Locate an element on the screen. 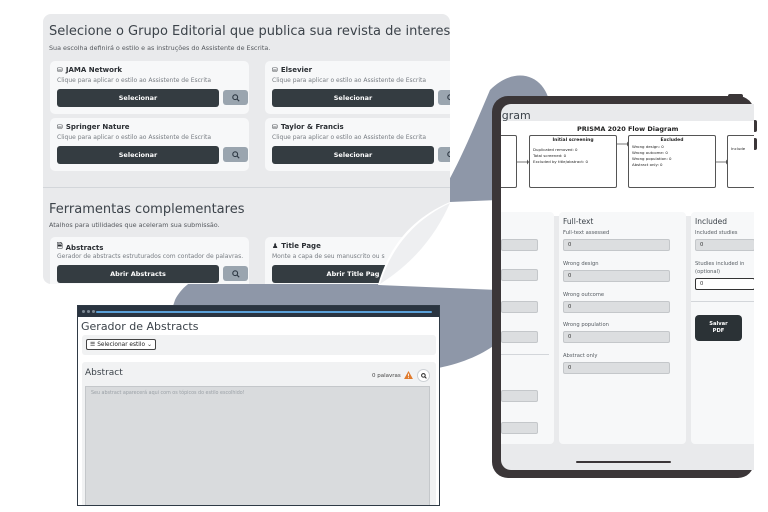 The height and width of the screenshot is (512, 768). prisma-box-title: Initial screening is located at coordinates (573, 140).